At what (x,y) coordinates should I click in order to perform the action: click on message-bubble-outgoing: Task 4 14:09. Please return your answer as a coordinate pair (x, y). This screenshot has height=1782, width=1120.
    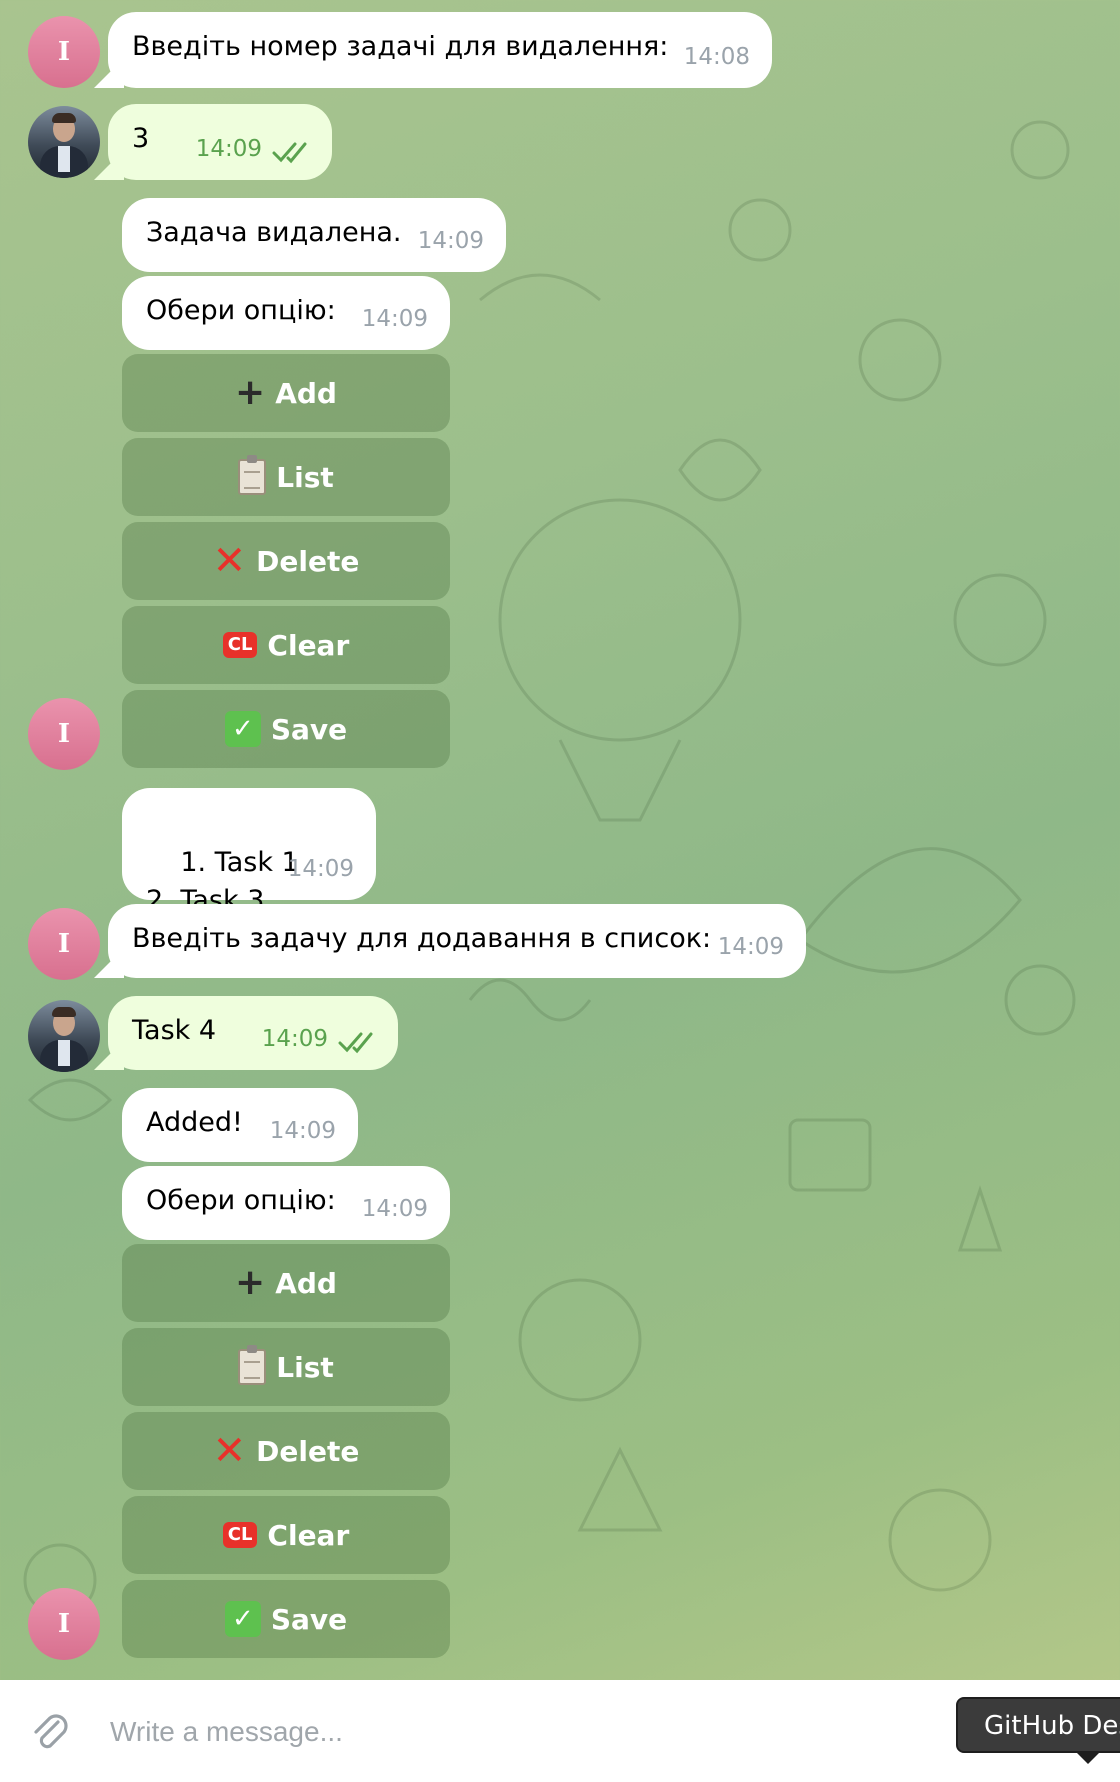
    Looking at the image, I should click on (253, 1033).